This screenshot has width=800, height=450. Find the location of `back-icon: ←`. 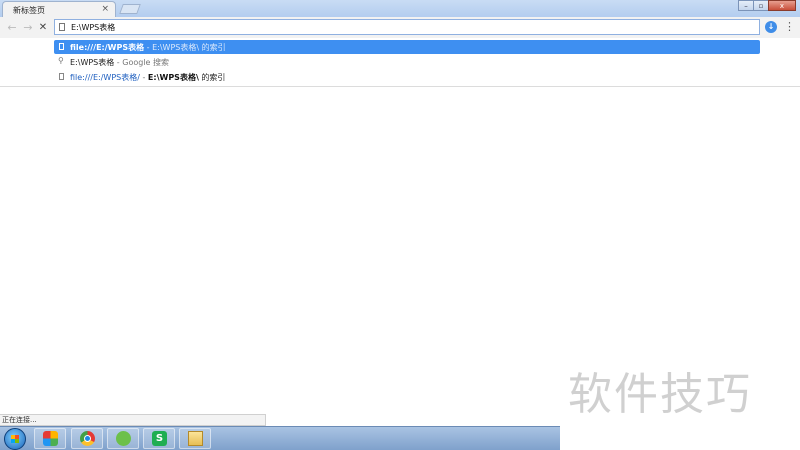

back-icon: ← is located at coordinates (12, 28).